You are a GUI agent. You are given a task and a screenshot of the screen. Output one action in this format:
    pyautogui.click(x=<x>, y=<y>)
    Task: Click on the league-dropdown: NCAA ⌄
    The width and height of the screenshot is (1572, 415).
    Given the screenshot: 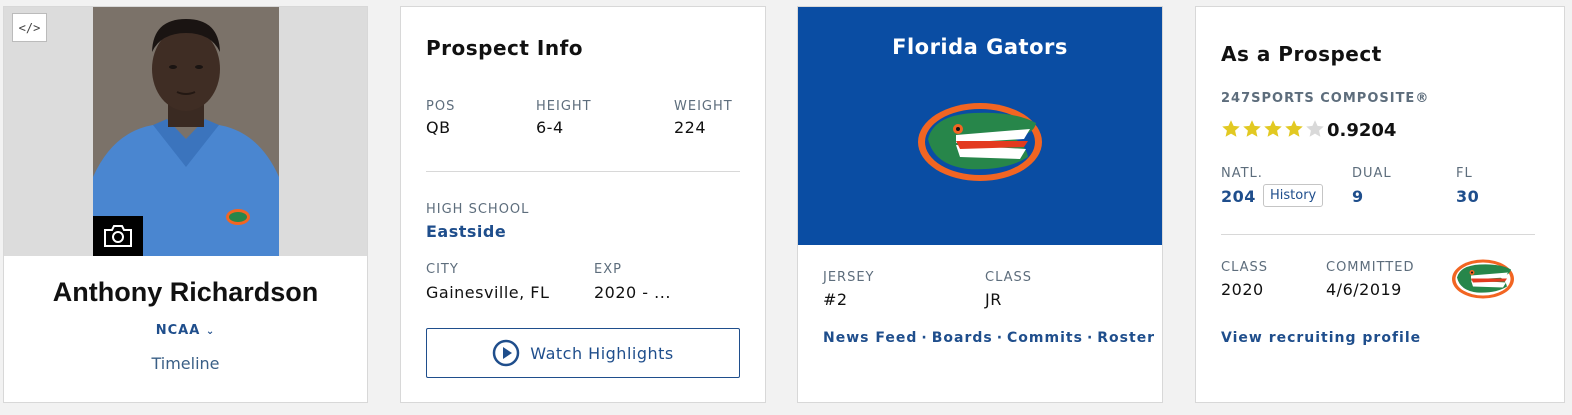 What is the action you would take?
    pyautogui.click(x=185, y=330)
    